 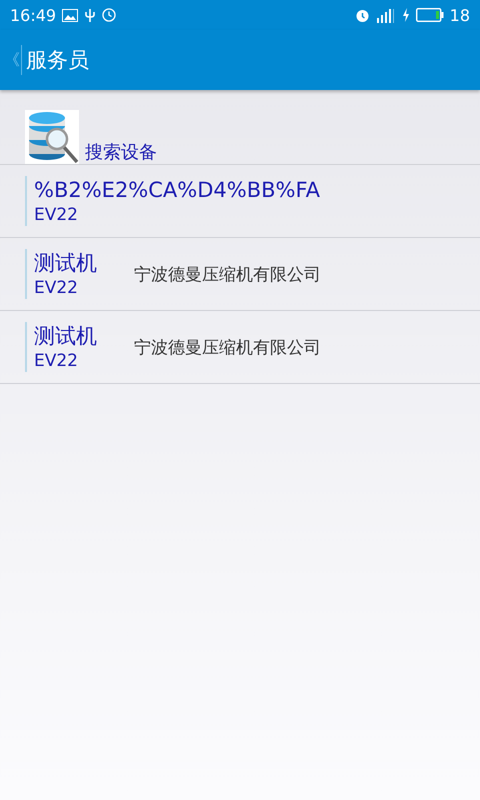 I want to click on charging-icon, so click(x=406, y=15).